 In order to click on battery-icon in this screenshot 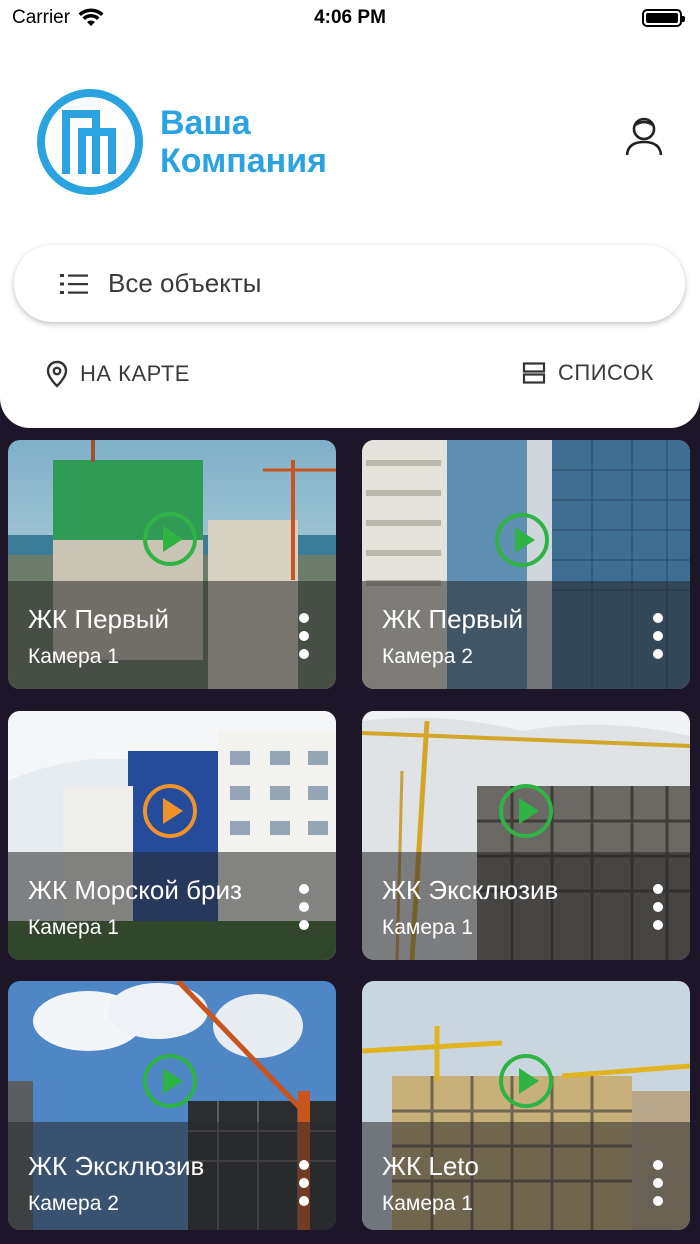, I will do `click(663, 18)`.